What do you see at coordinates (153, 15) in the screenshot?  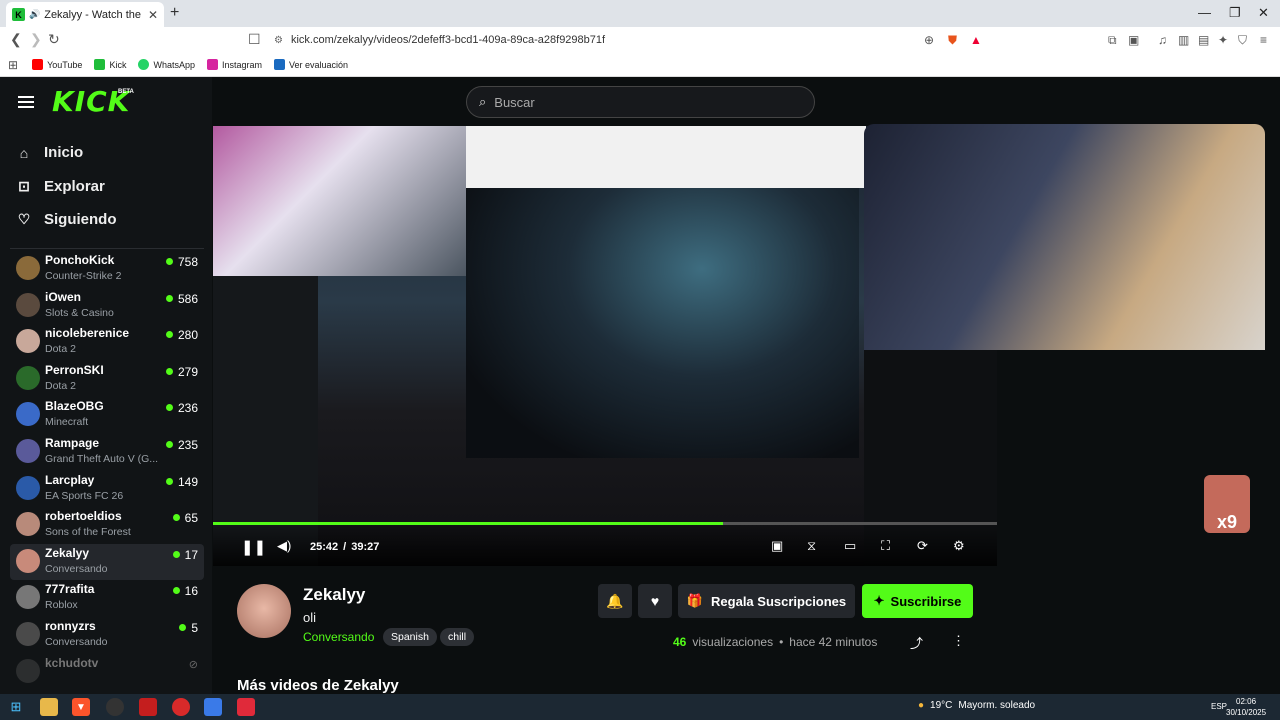 I see `close-tab-icon: ✕` at bounding box center [153, 15].